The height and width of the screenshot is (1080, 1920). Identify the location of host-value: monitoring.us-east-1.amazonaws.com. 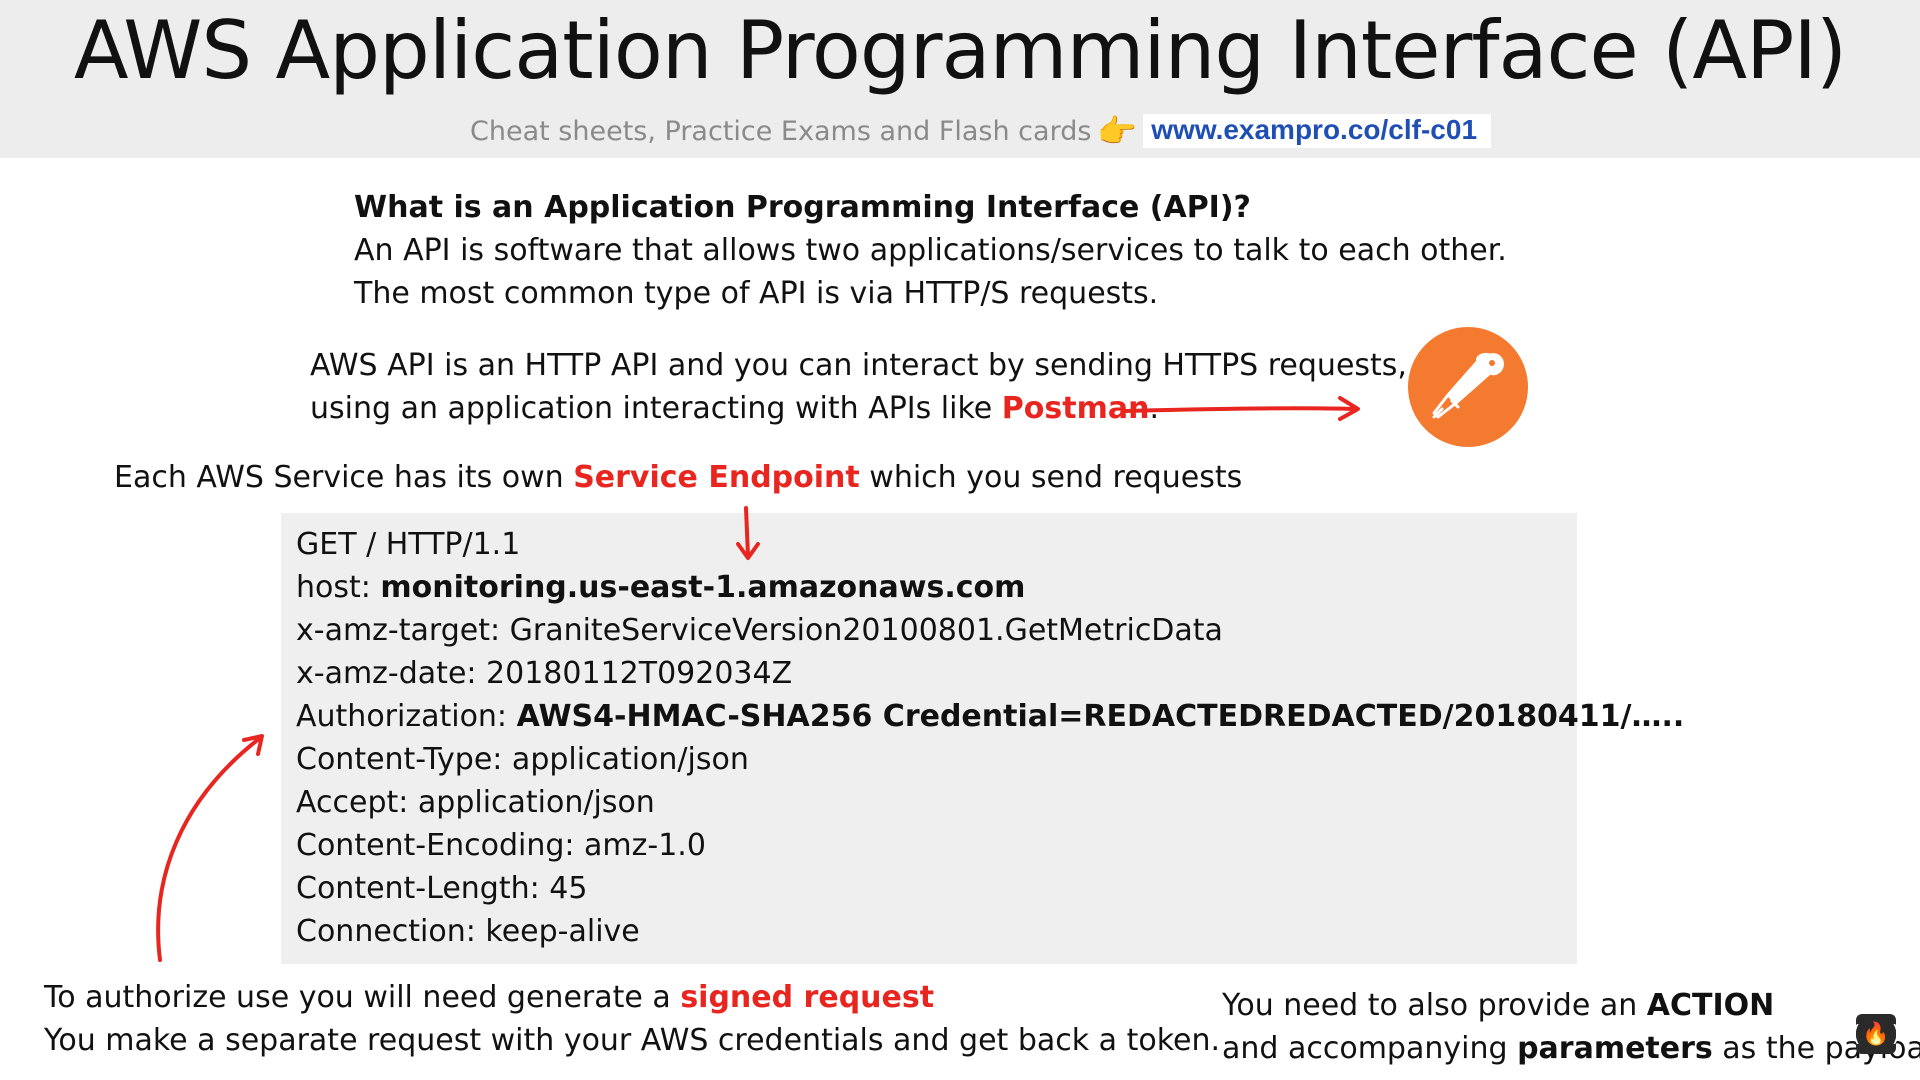
(703, 587).